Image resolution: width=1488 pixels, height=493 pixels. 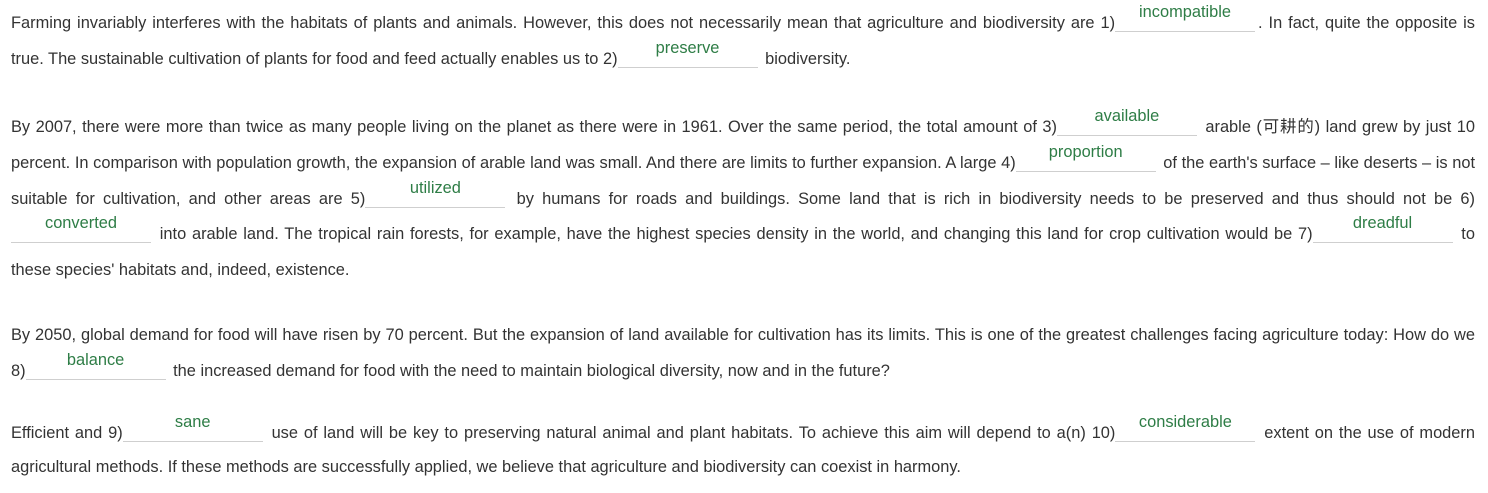 I want to click on answer-text: converted, so click(x=81, y=223).